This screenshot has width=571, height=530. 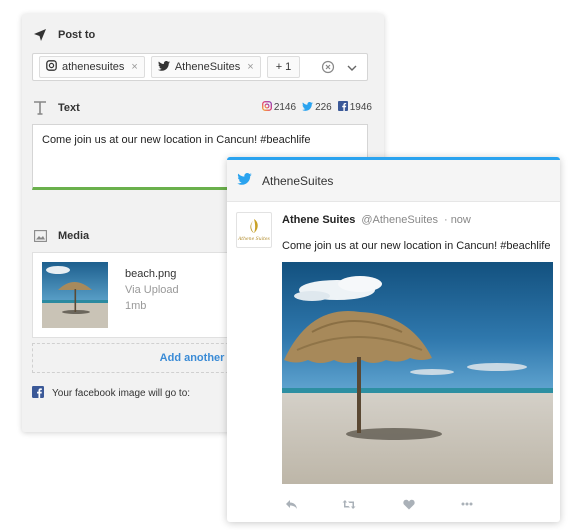 I want to click on media-label: Media, so click(x=74, y=236).